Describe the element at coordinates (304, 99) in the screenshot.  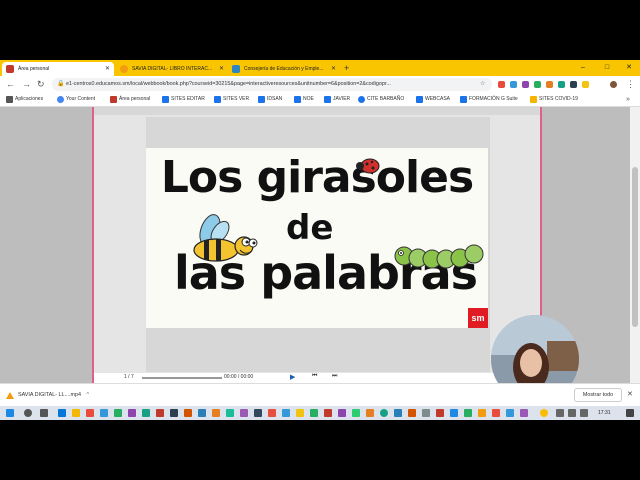
I see `bookmark-noe: NOE` at that location.